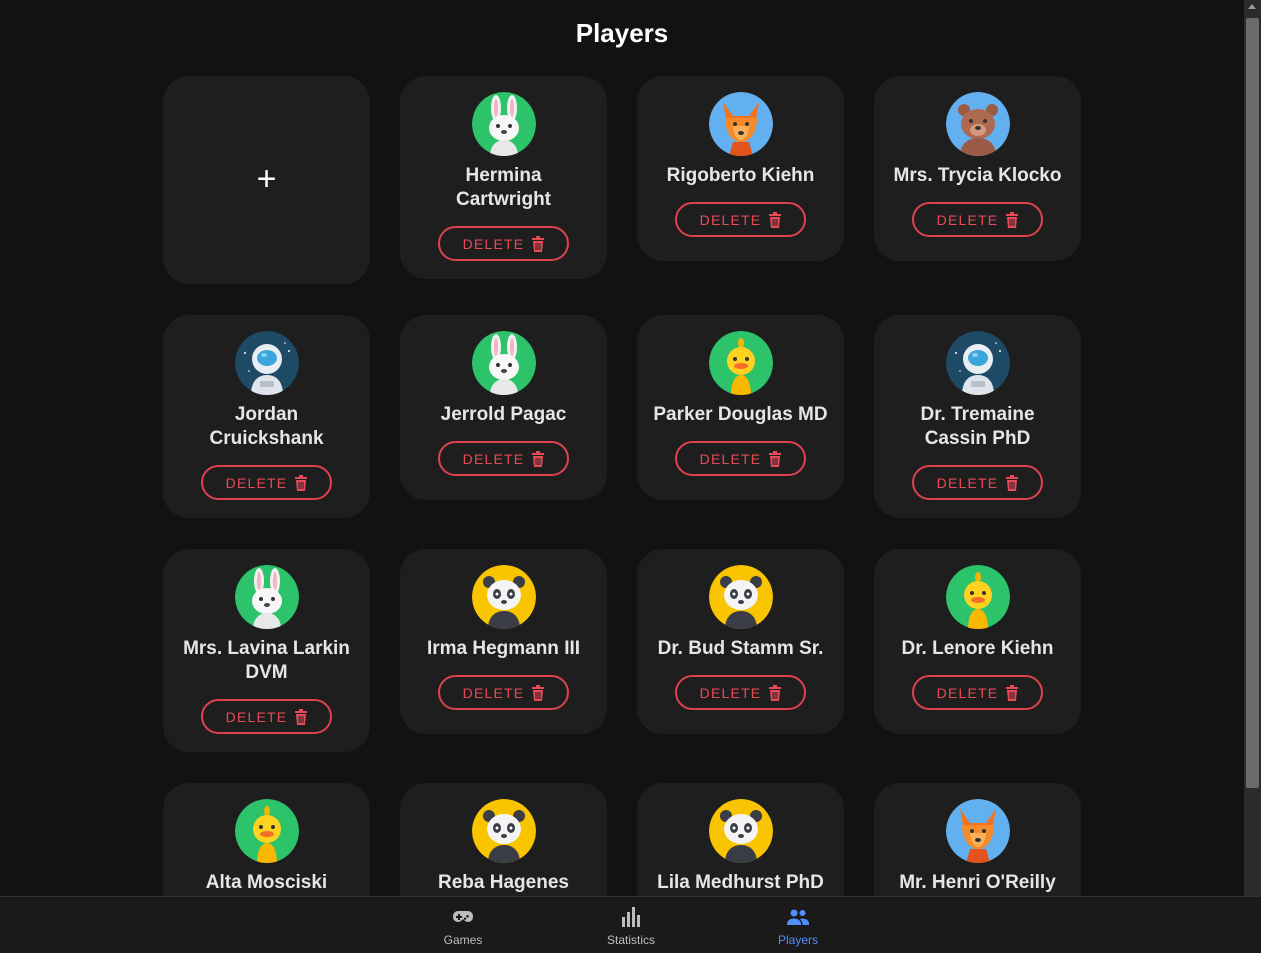  I want to click on bear-avatar-icon, so click(977, 124).